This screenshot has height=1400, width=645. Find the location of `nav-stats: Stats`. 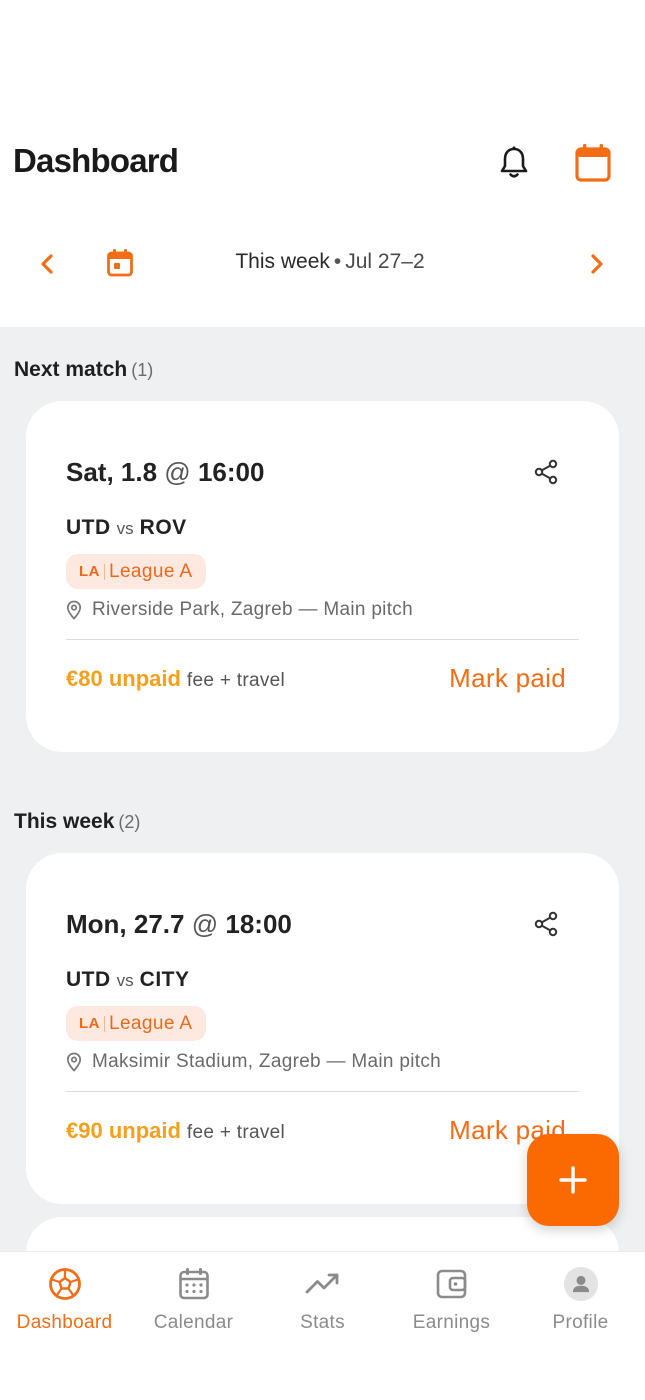

nav-stats: Stats is located at coordinates (322, 1300).